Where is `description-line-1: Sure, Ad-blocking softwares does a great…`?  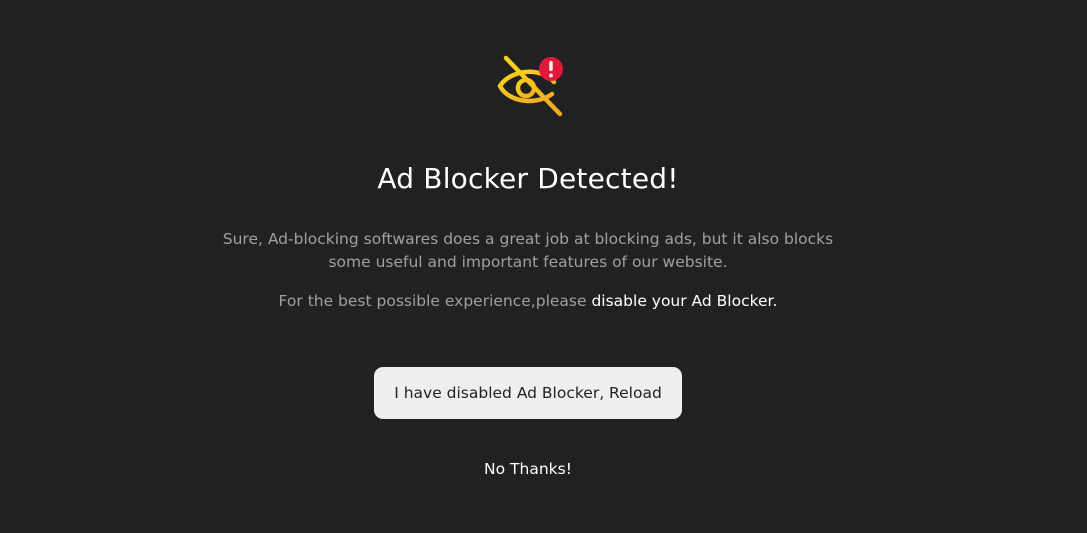 description-line-1: Sure, Ad-blocking softwares does a great… is located at coordinates (528, 239).